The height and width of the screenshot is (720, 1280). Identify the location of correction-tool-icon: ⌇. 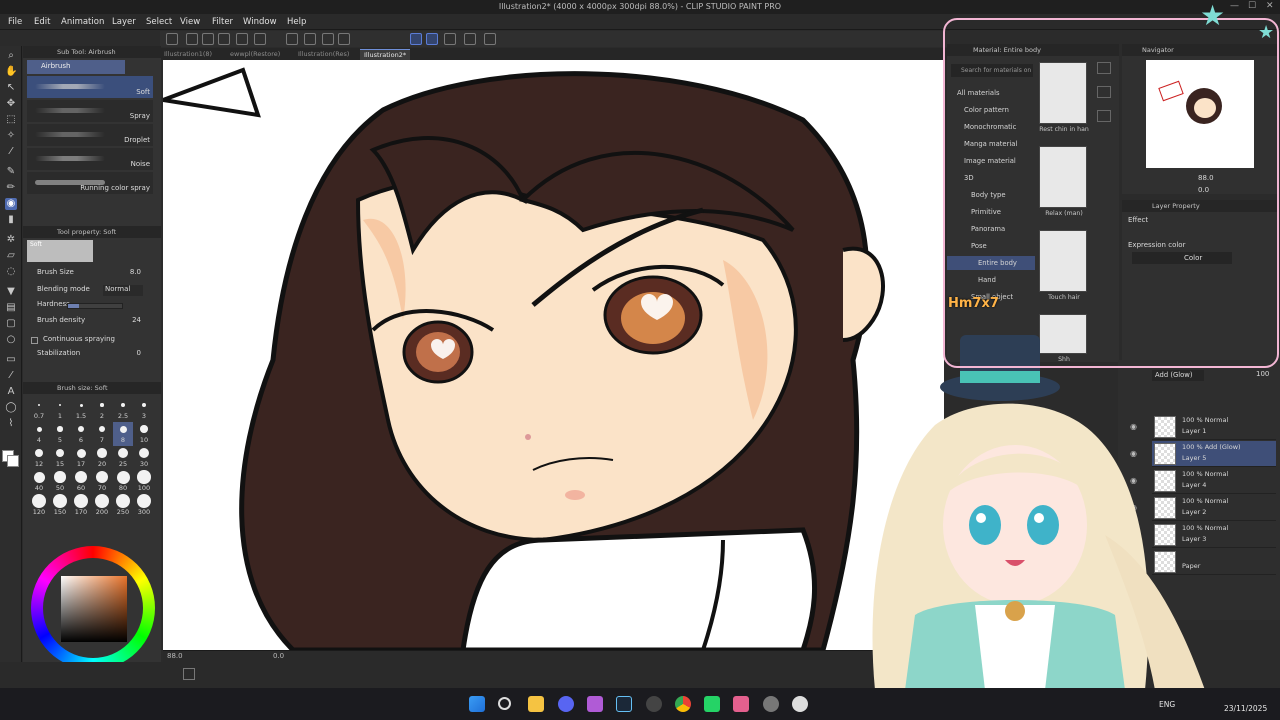
(11, 424).